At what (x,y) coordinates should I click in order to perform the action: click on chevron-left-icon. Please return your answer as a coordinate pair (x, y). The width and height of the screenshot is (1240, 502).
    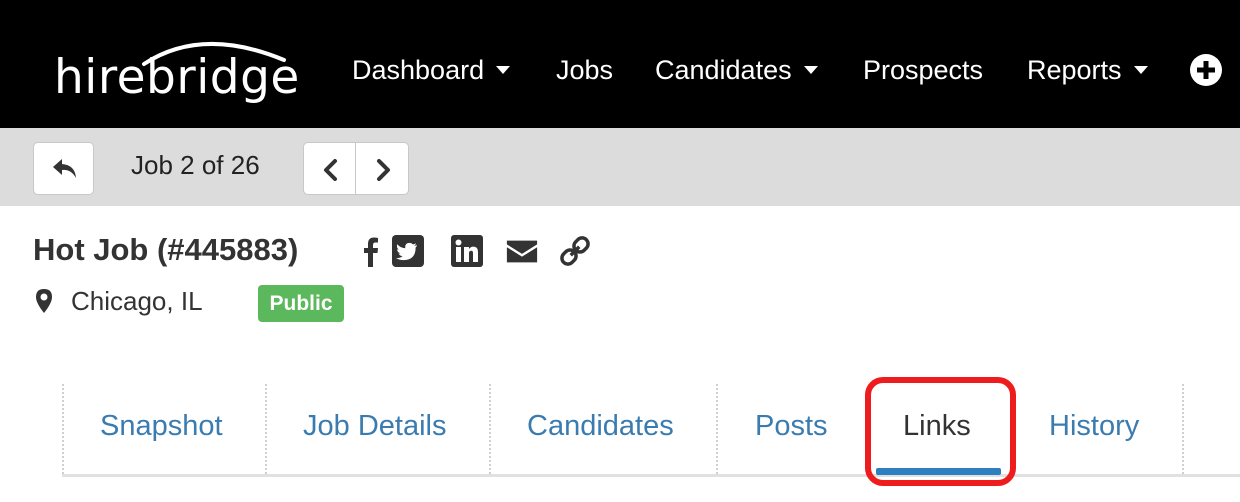
    Looking at the image, I should click on (330, 170).